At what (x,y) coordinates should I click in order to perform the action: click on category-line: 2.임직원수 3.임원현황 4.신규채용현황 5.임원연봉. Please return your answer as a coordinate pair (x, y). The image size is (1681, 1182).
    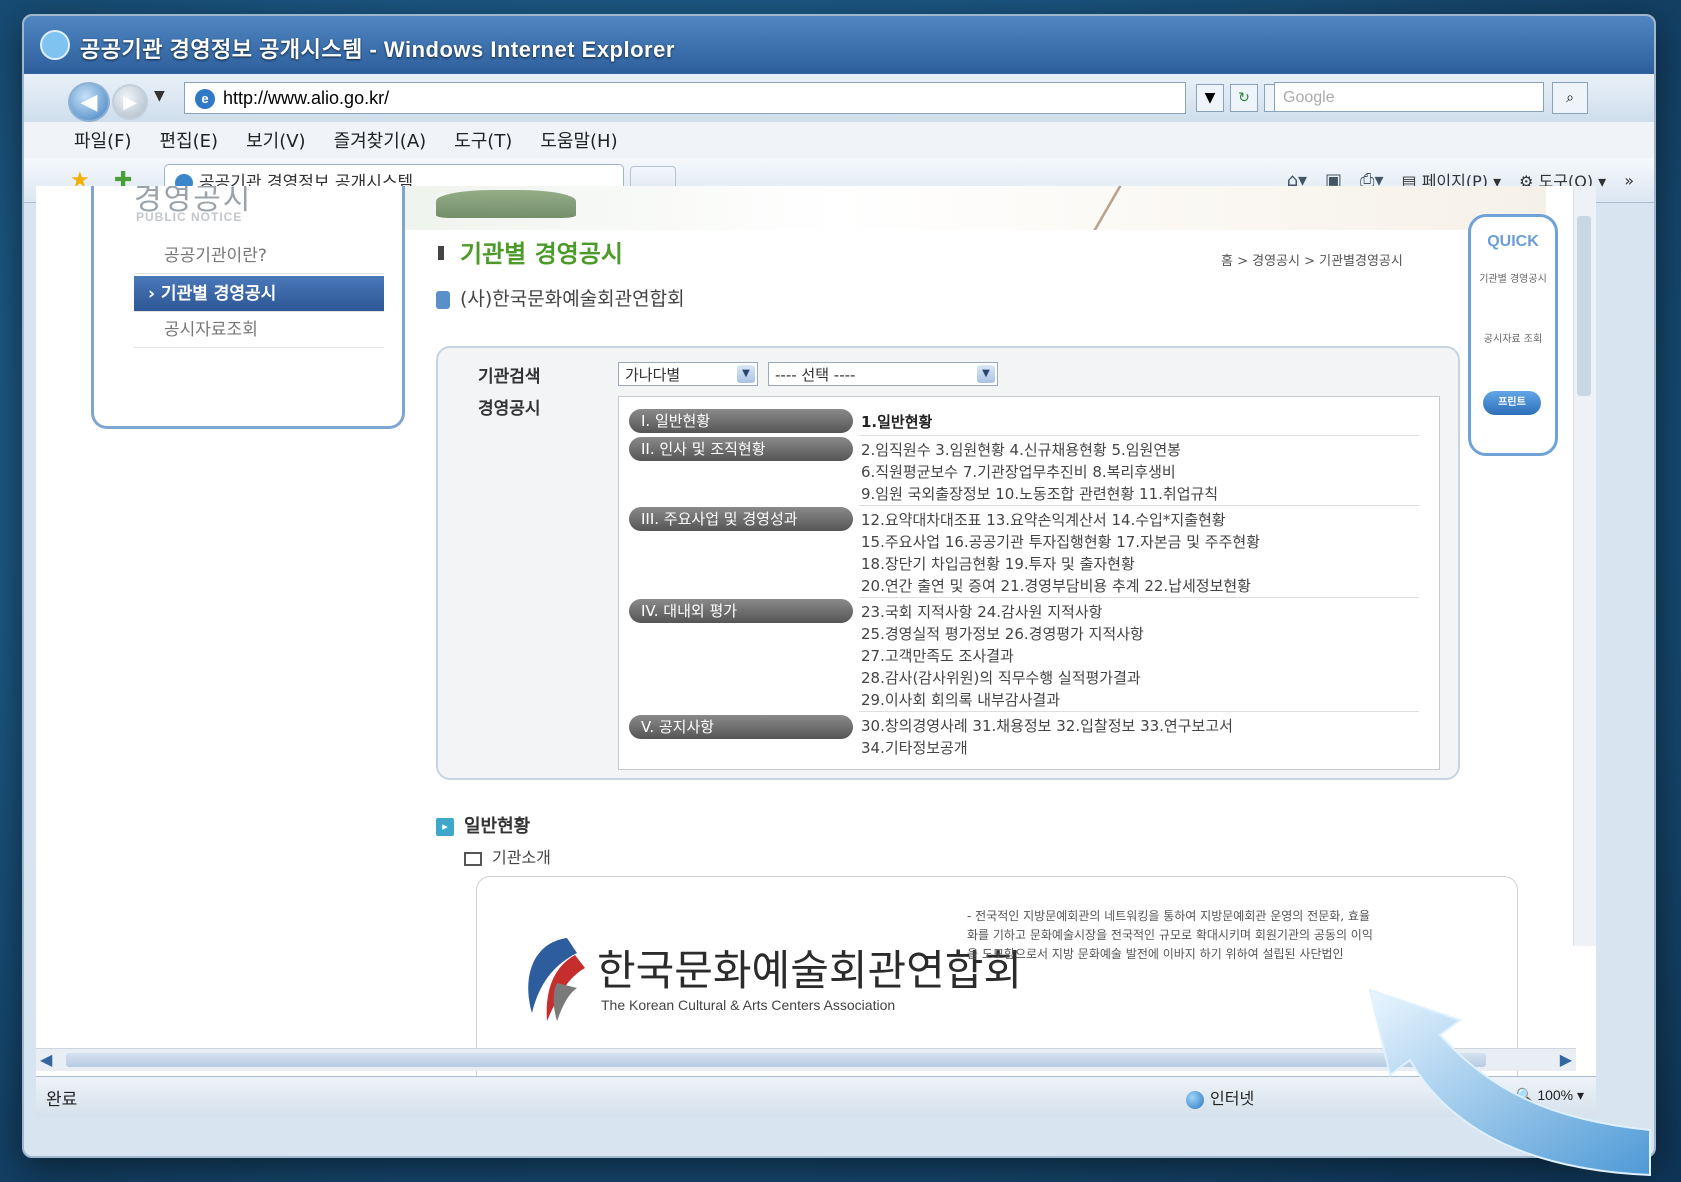
    Looking at the image, I should click on (1021, 449).